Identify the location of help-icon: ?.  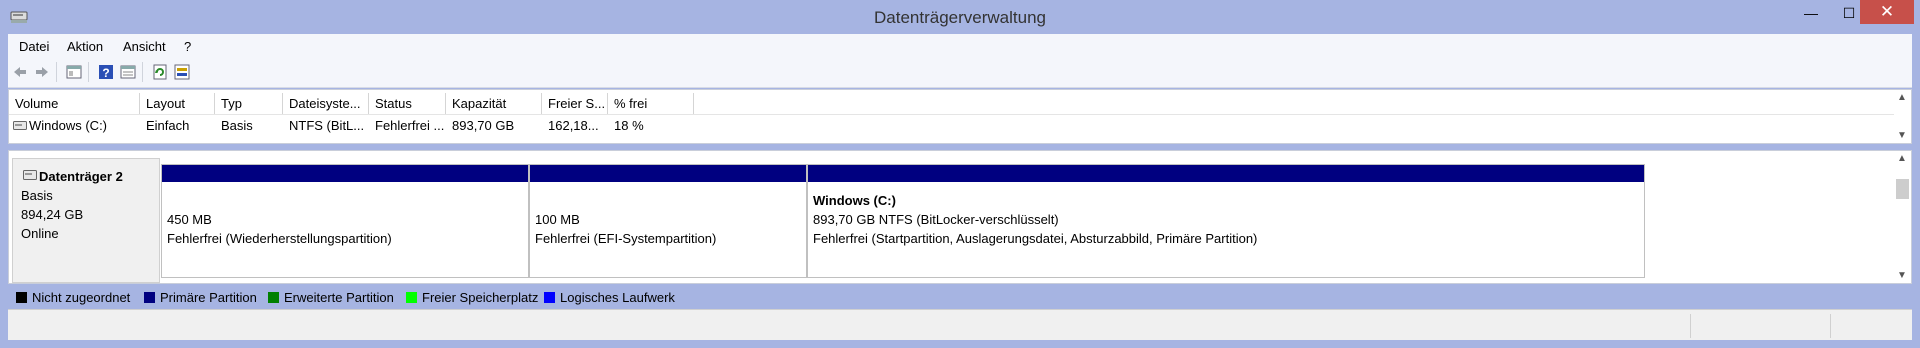
(106, 72).